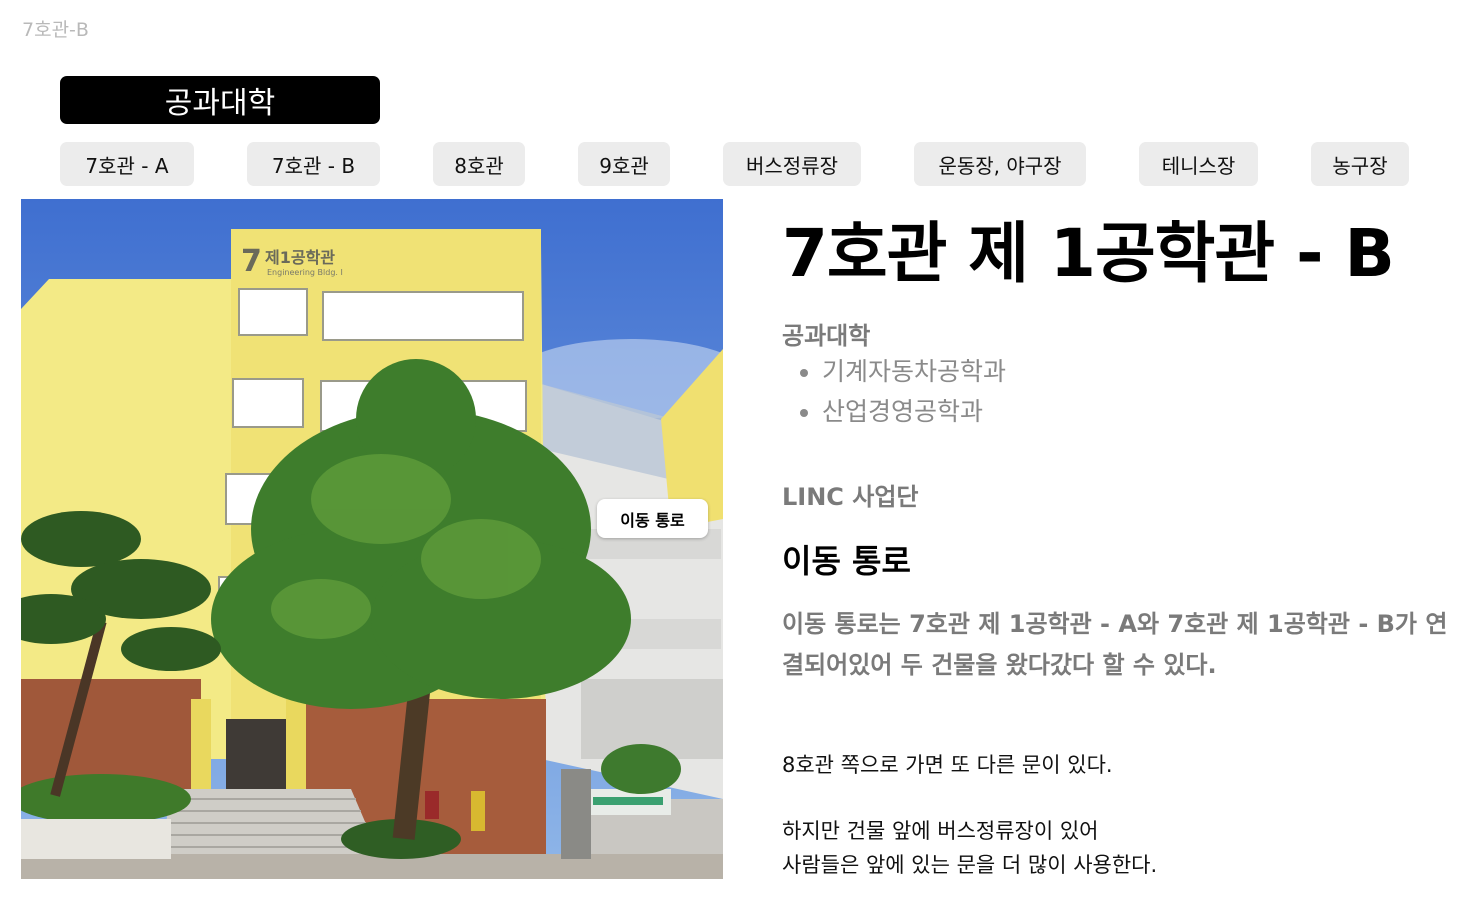  What do you see at coordinates (1088, 253) in the screenshot?
I see `building-title: 7호관 제 1공학관 - B` at bounding box center [1088, 253].